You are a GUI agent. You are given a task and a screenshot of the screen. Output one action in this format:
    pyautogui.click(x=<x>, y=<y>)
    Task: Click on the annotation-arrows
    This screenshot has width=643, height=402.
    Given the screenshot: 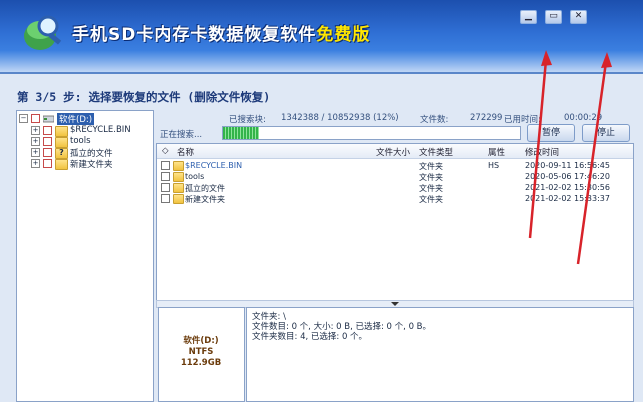 What is the action you would take?
    pyautogui.click(x=570, y=157)
    